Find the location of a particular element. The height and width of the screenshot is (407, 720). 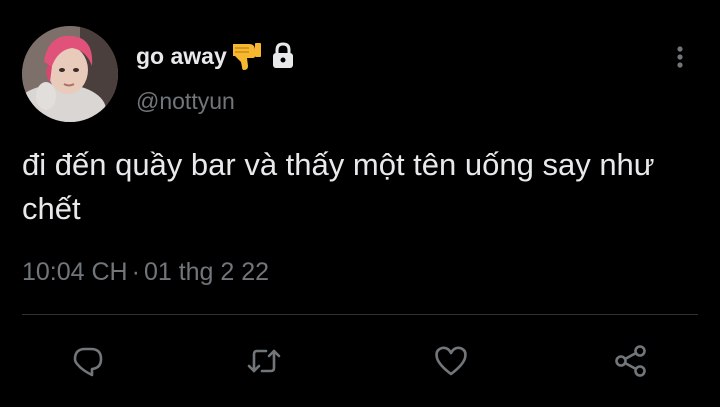

divider is located at coordinates (360, 314).